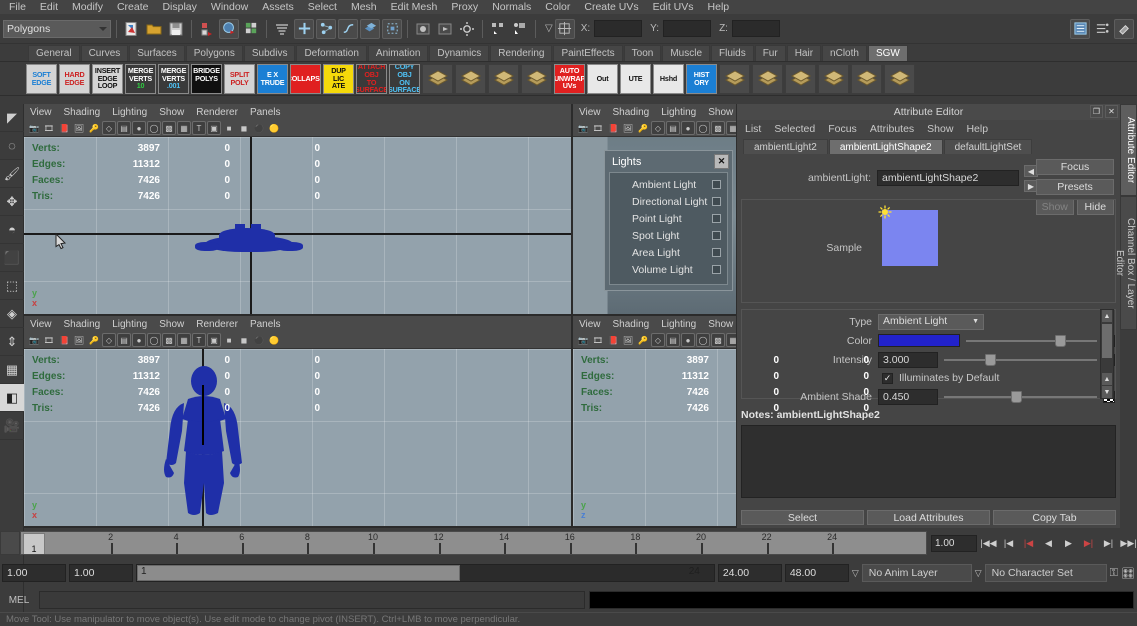 This screenshot has width=1137, height=626. Describe the element at coordinates (206, 78) in the screenshot. I see `shelf-button-bridge-polys-1-span: BRIDGE POLYS 1 SPAN` at that location.